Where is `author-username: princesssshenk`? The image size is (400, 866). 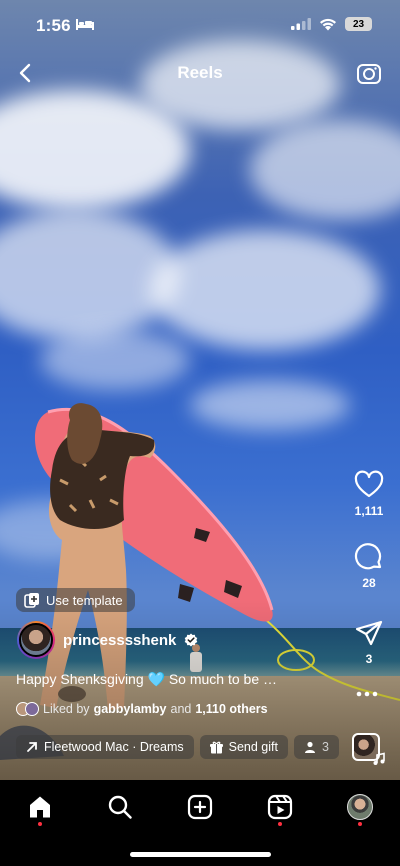
author-username: princesssshenk is located at coordinates (119, 640).